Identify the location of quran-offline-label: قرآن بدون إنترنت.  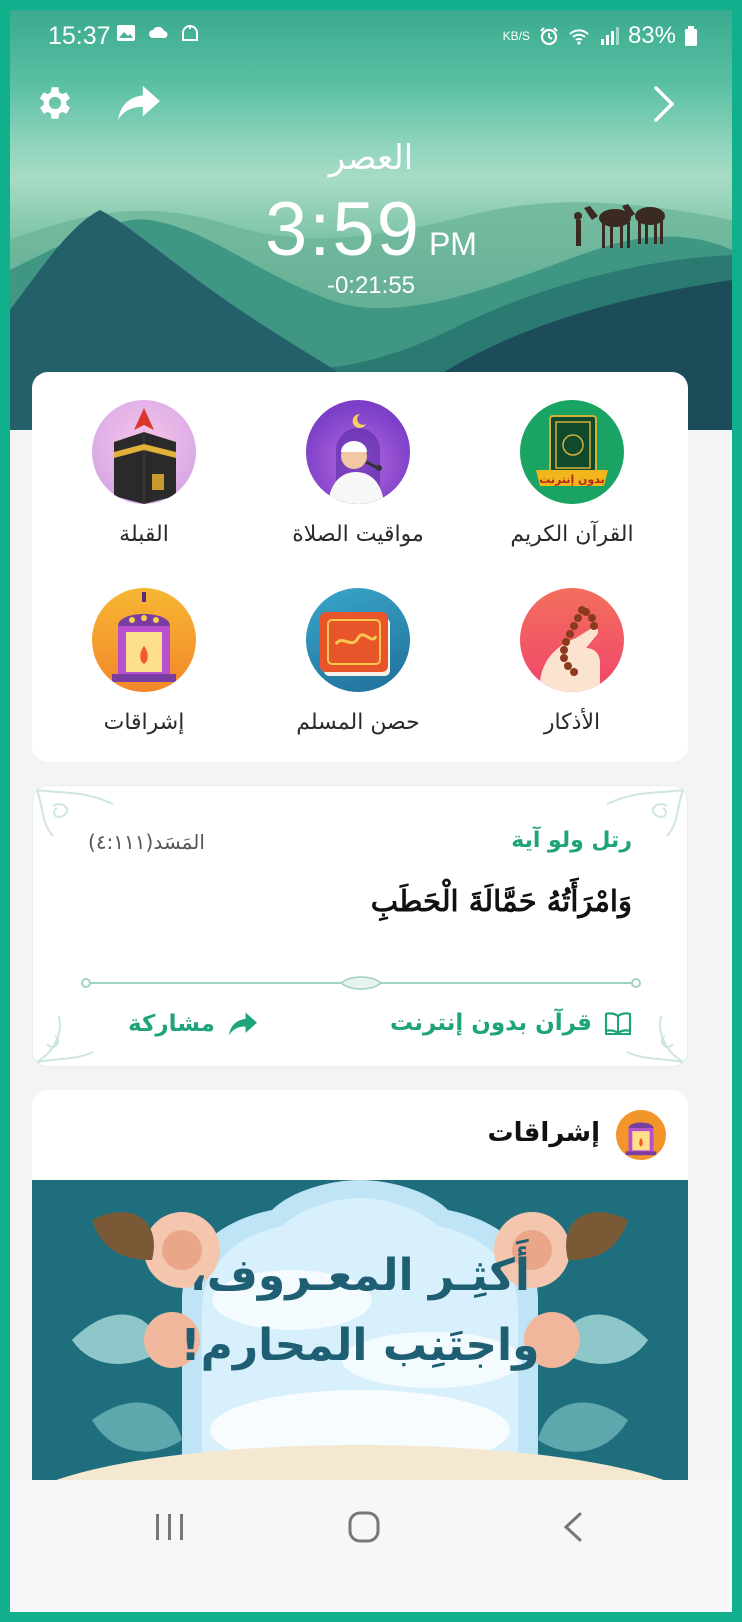
(491, 1023).